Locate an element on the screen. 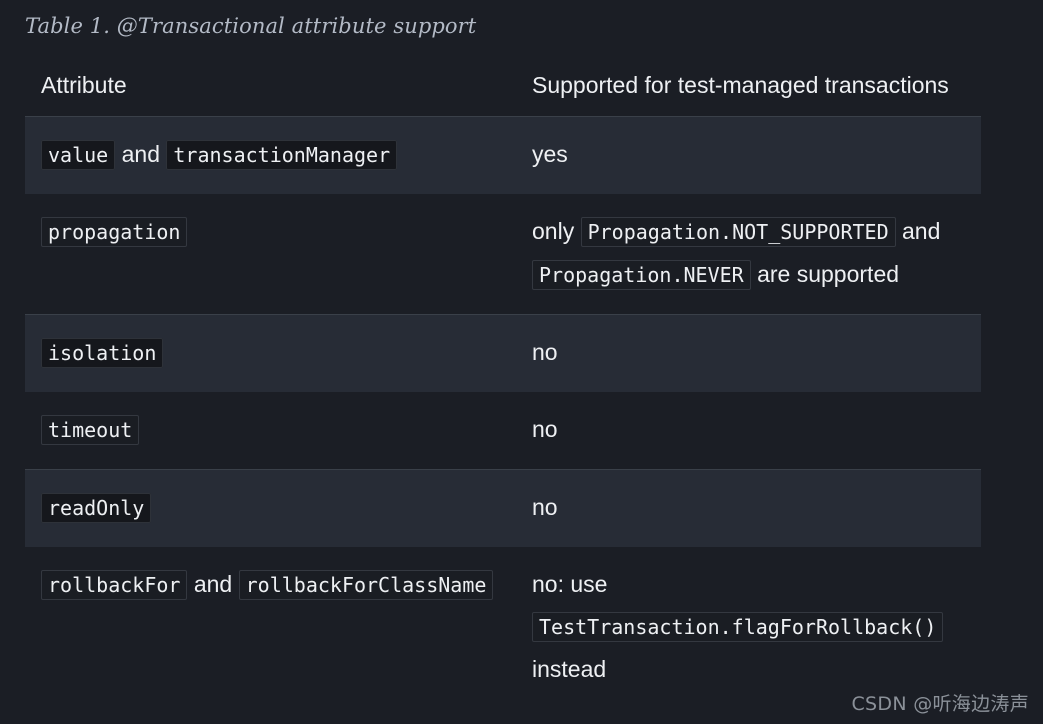  inline-text: no: use is located at coordinates (570, 584).